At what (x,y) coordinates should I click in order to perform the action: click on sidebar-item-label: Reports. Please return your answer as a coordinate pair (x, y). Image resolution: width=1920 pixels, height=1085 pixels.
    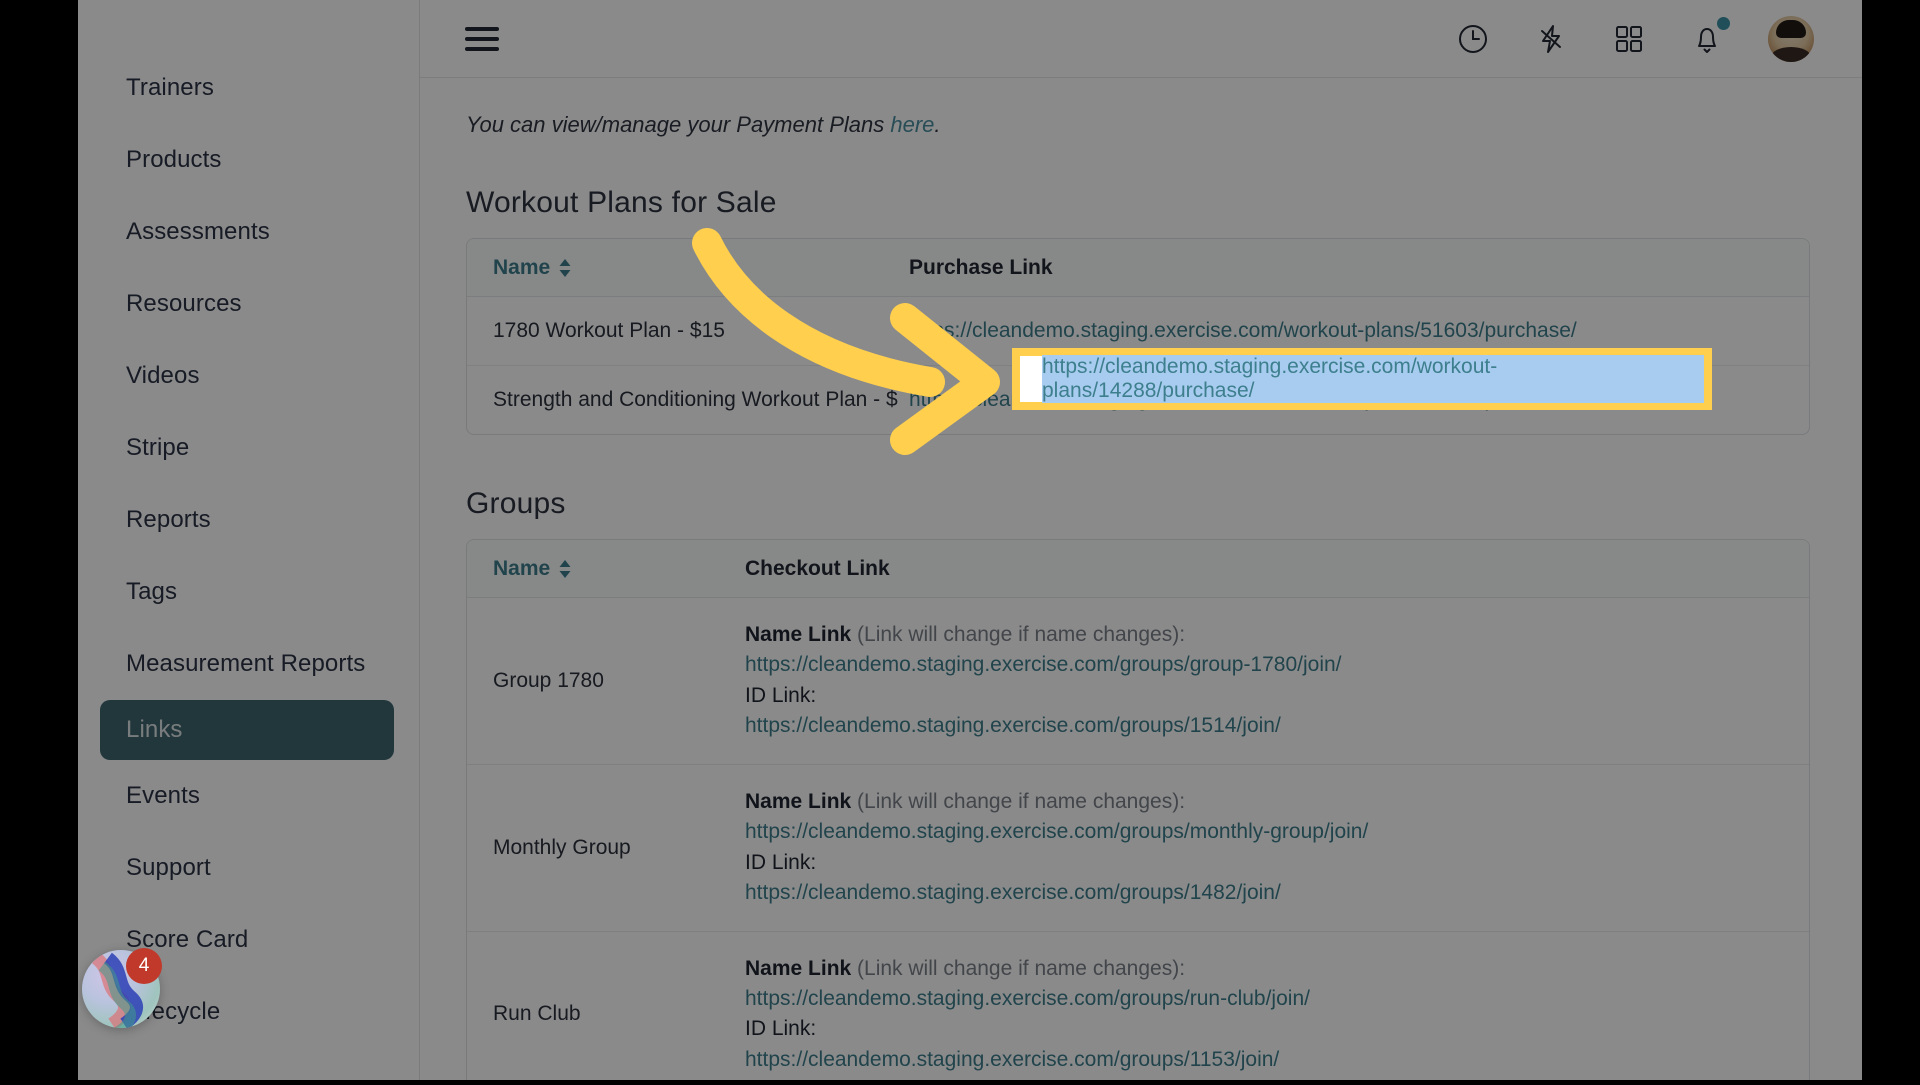
    Looking at the image, I should click on (168, 519).